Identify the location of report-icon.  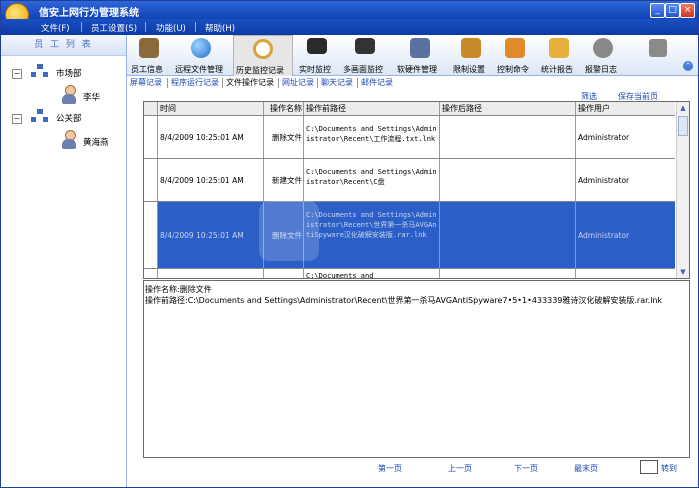
(559, 48).